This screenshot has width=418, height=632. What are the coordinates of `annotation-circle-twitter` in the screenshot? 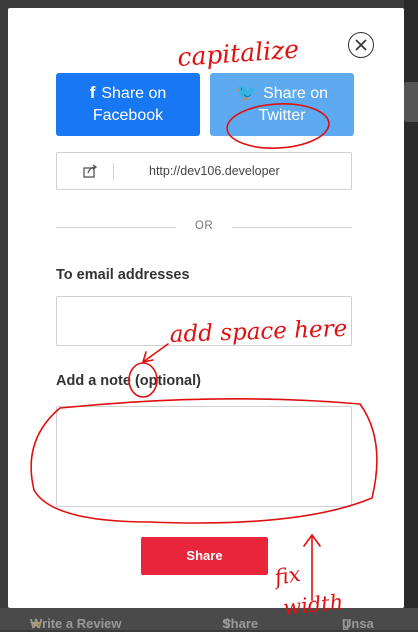 It's located at (278, 126).